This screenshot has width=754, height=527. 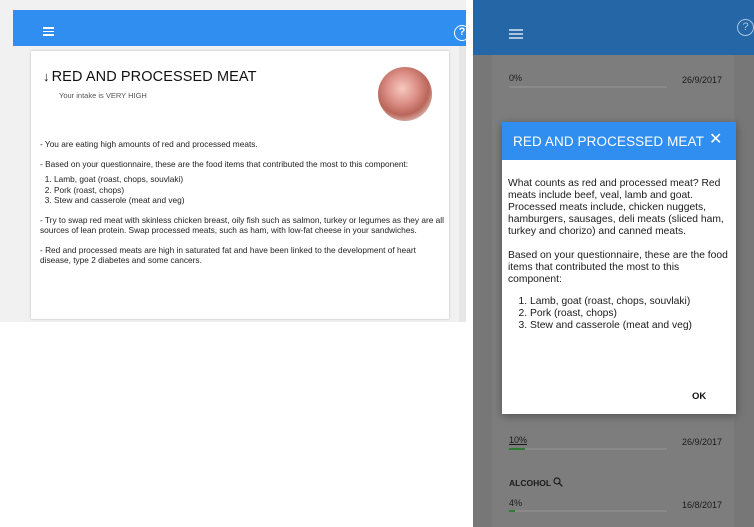 I want to click on intake-subtitle: Your intake is VERY HIGH, so click(x=103, y=95).